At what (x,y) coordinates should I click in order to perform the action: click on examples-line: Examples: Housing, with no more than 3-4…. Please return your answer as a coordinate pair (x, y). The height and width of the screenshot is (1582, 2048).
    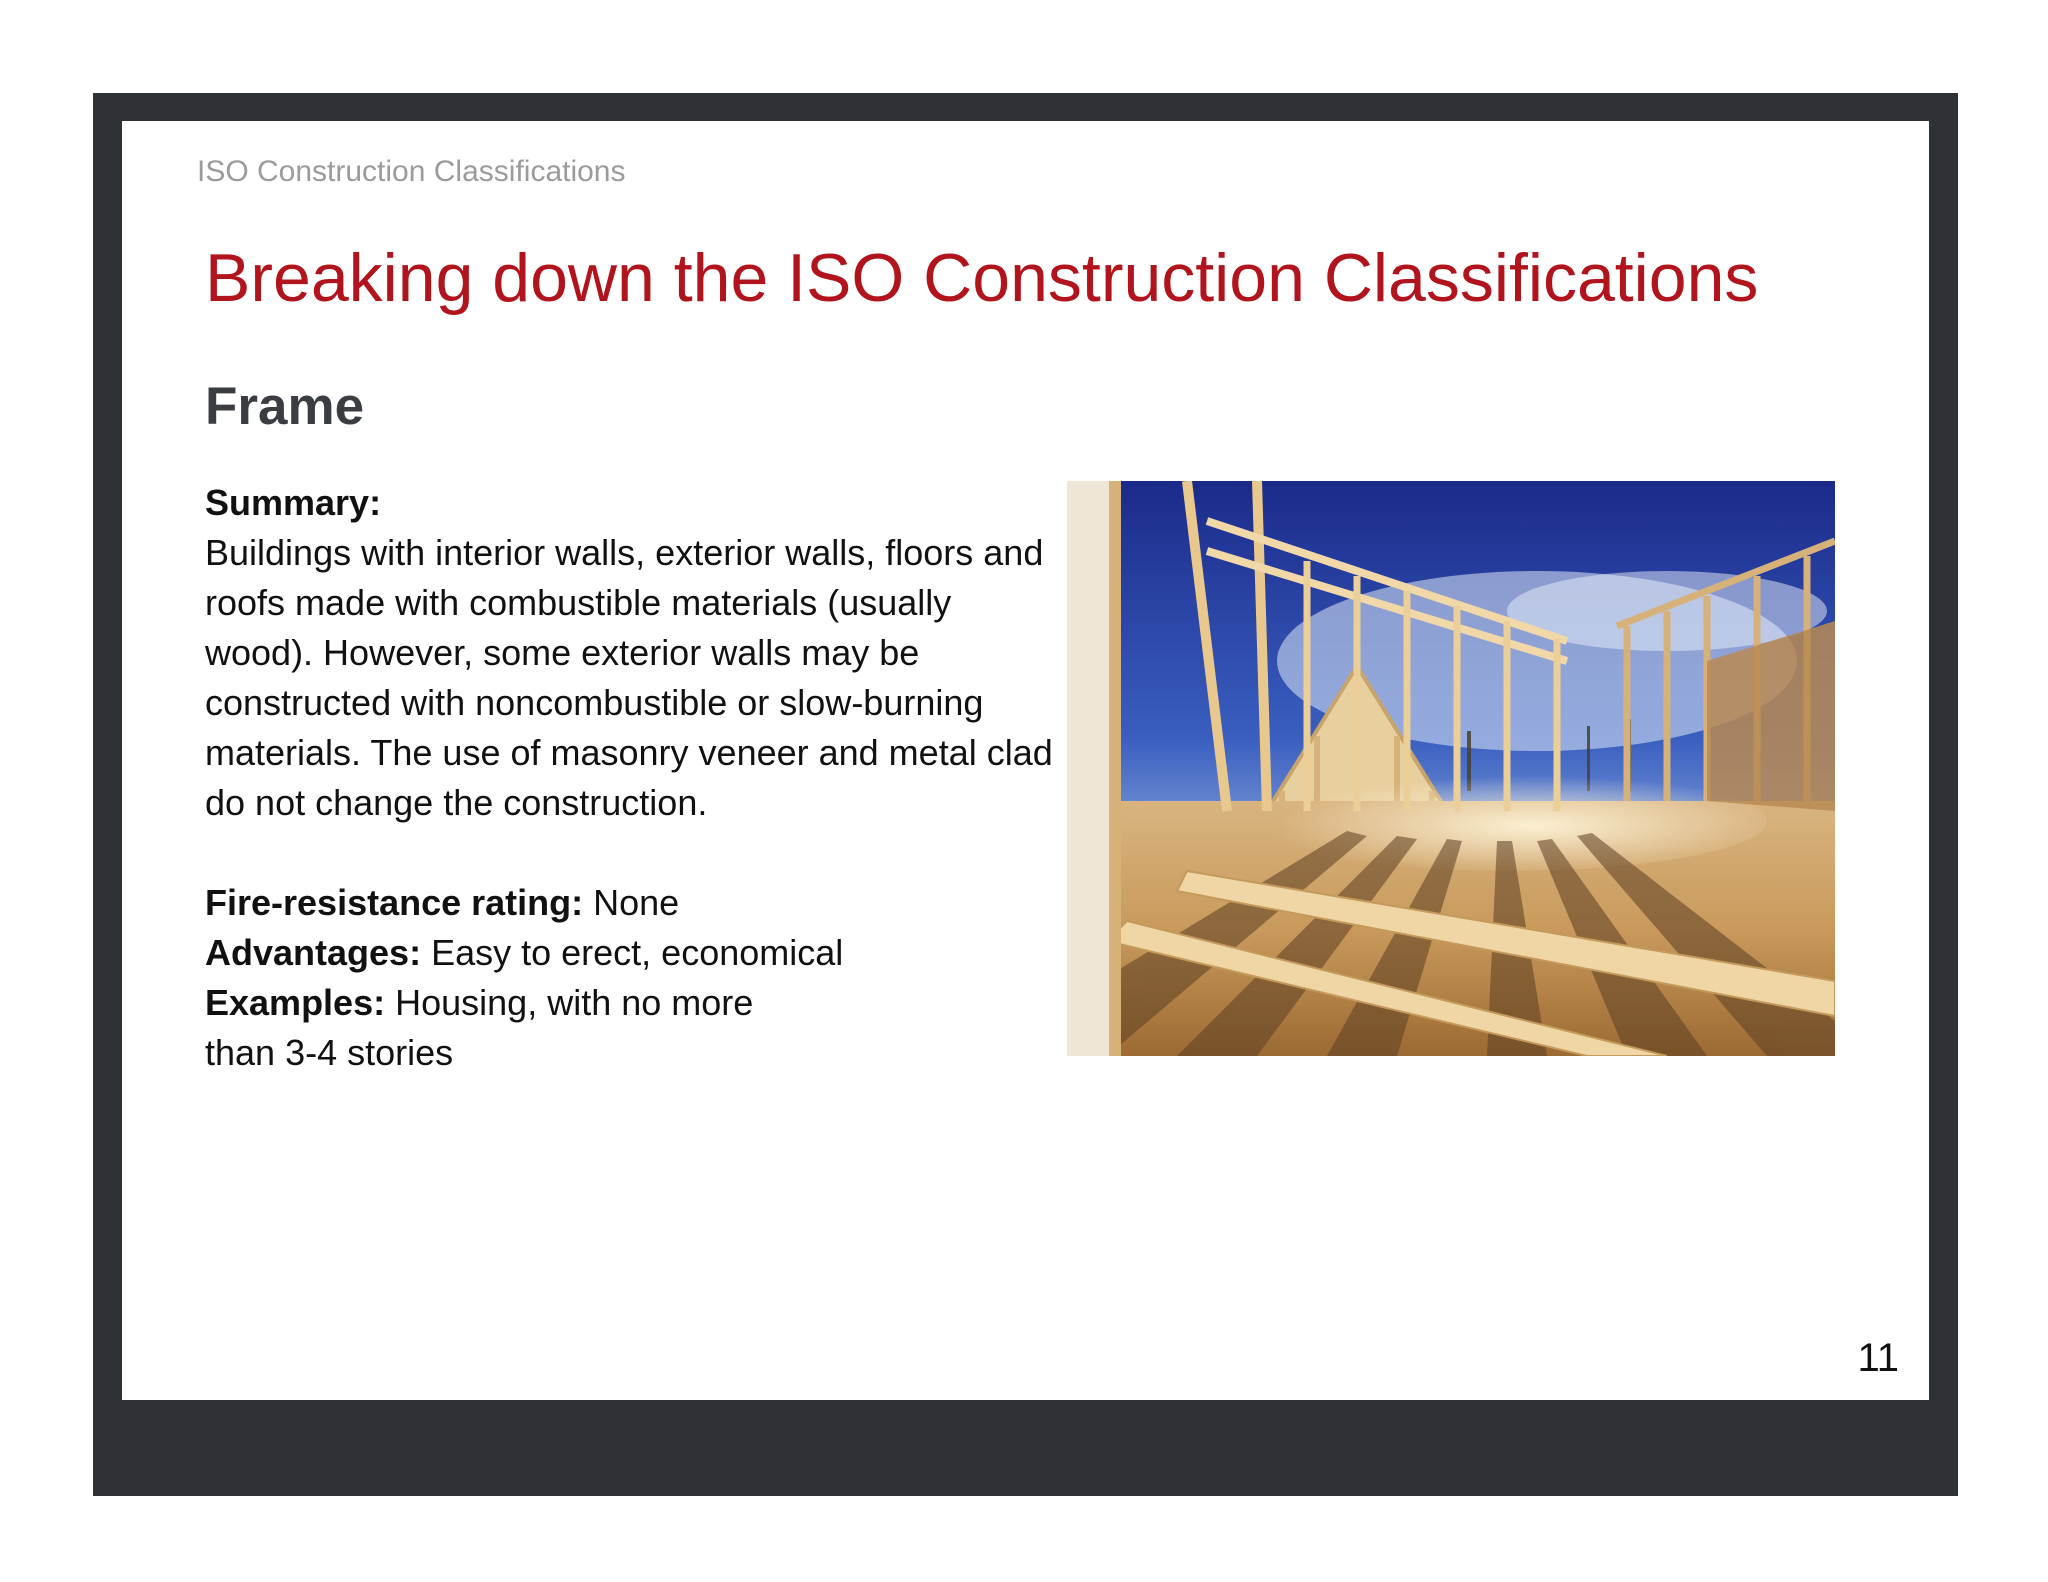
    Looking at the image, I should click on (500, 1028).